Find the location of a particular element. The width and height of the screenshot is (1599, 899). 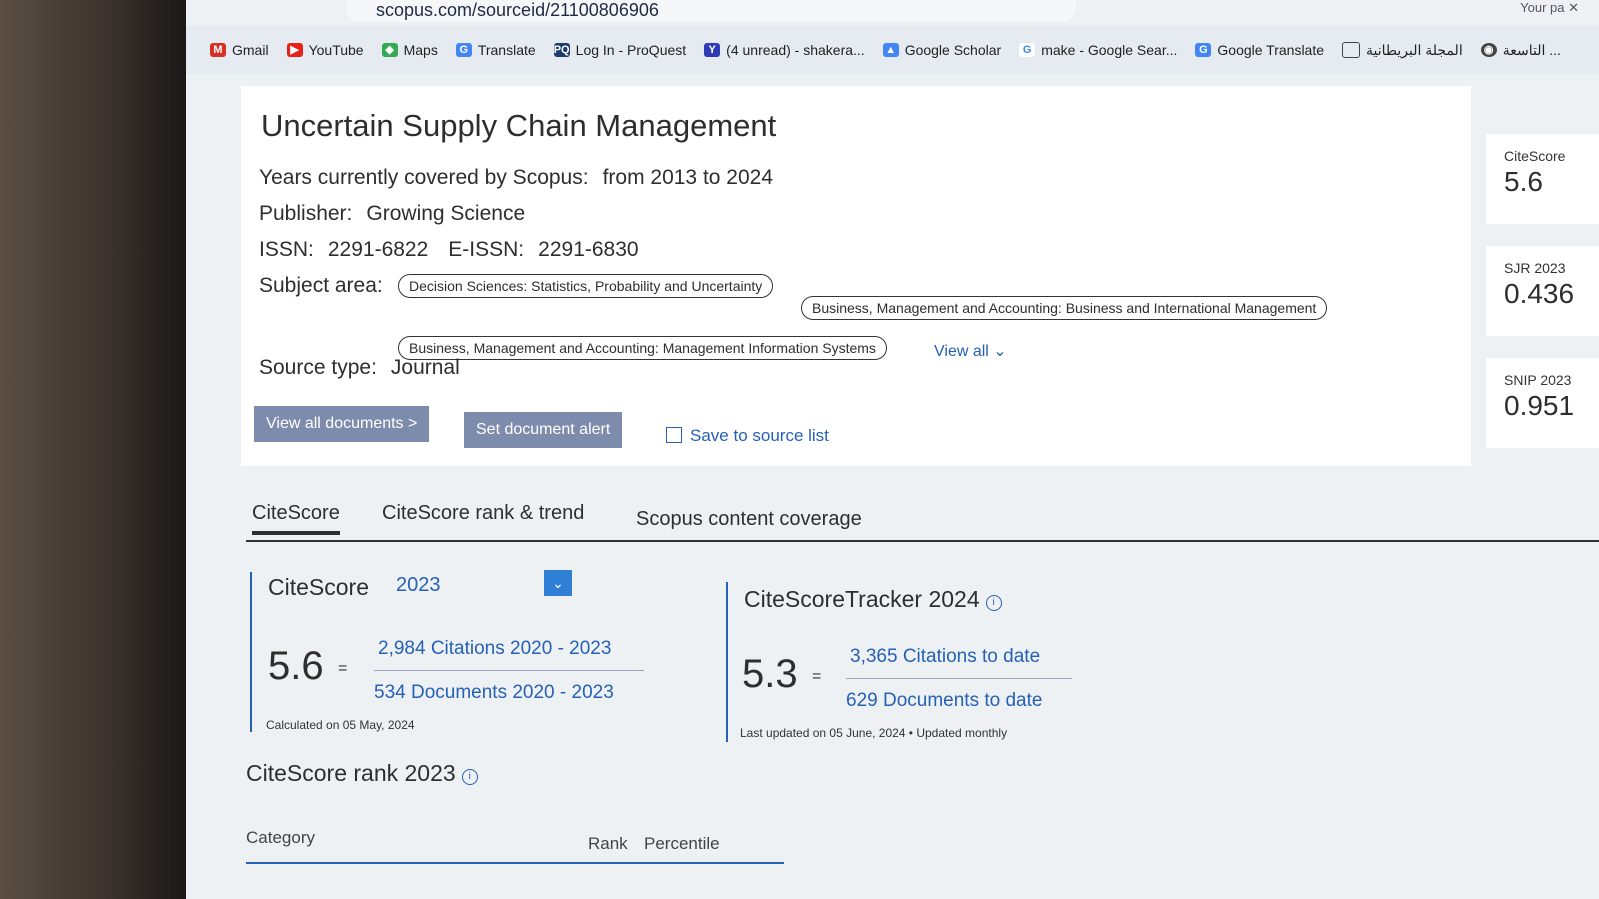

bookmark-folder: المجلة البريطانية is located at coordinates (1402, 50).